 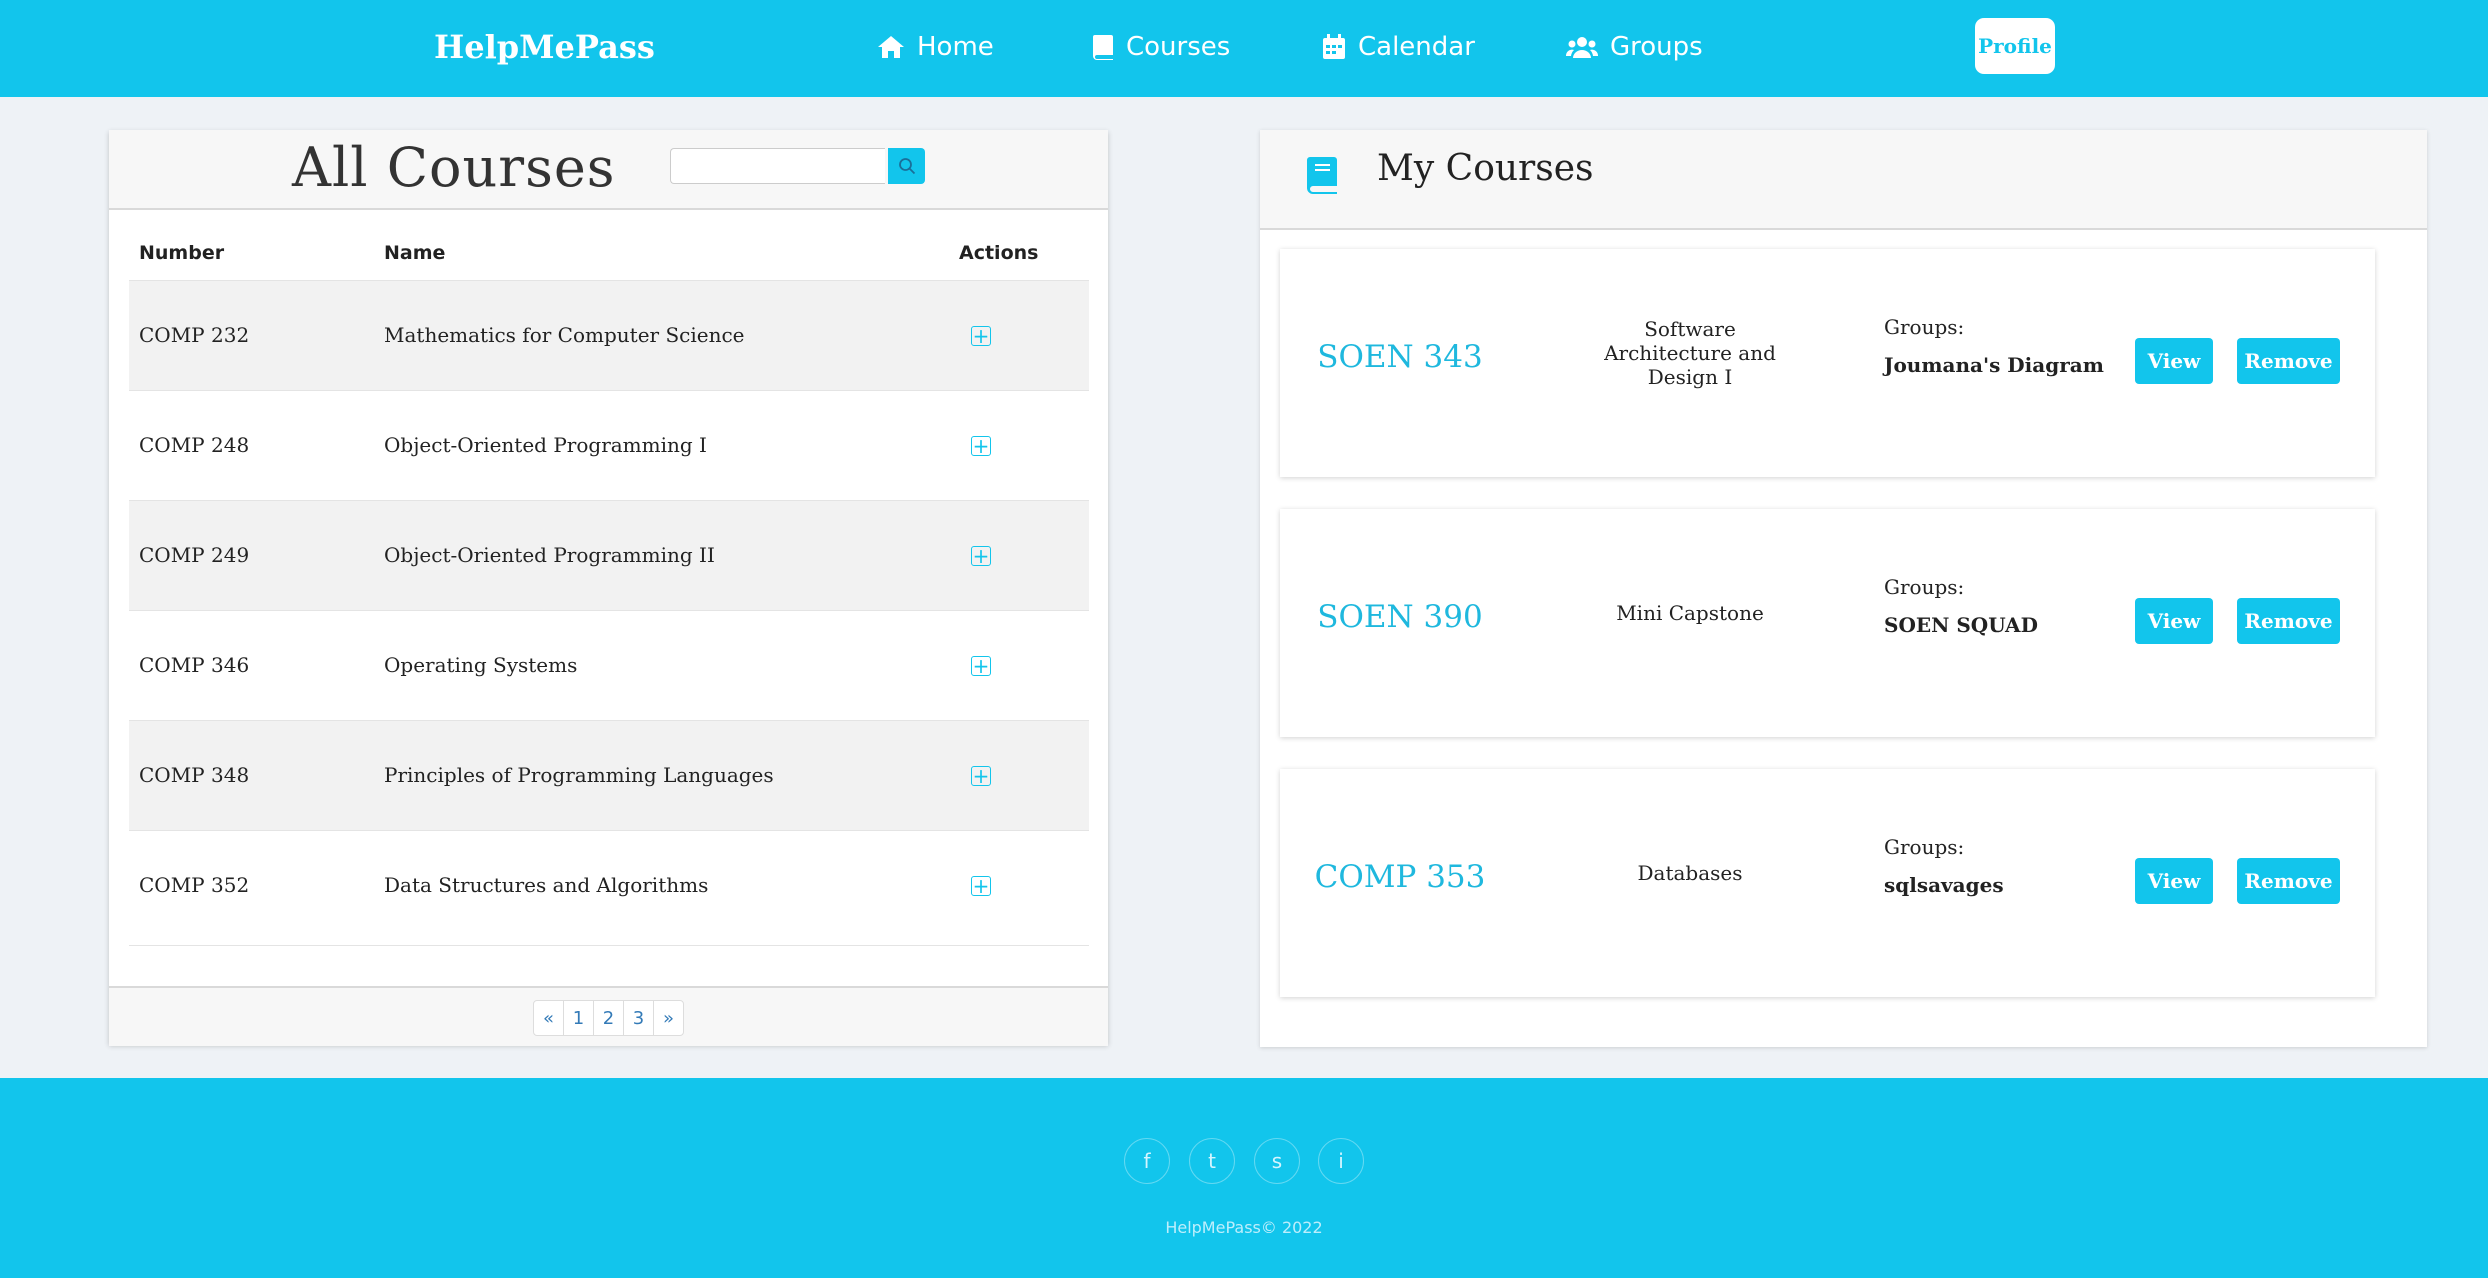 I want to click on home-icon, so click(x=891, y=47).